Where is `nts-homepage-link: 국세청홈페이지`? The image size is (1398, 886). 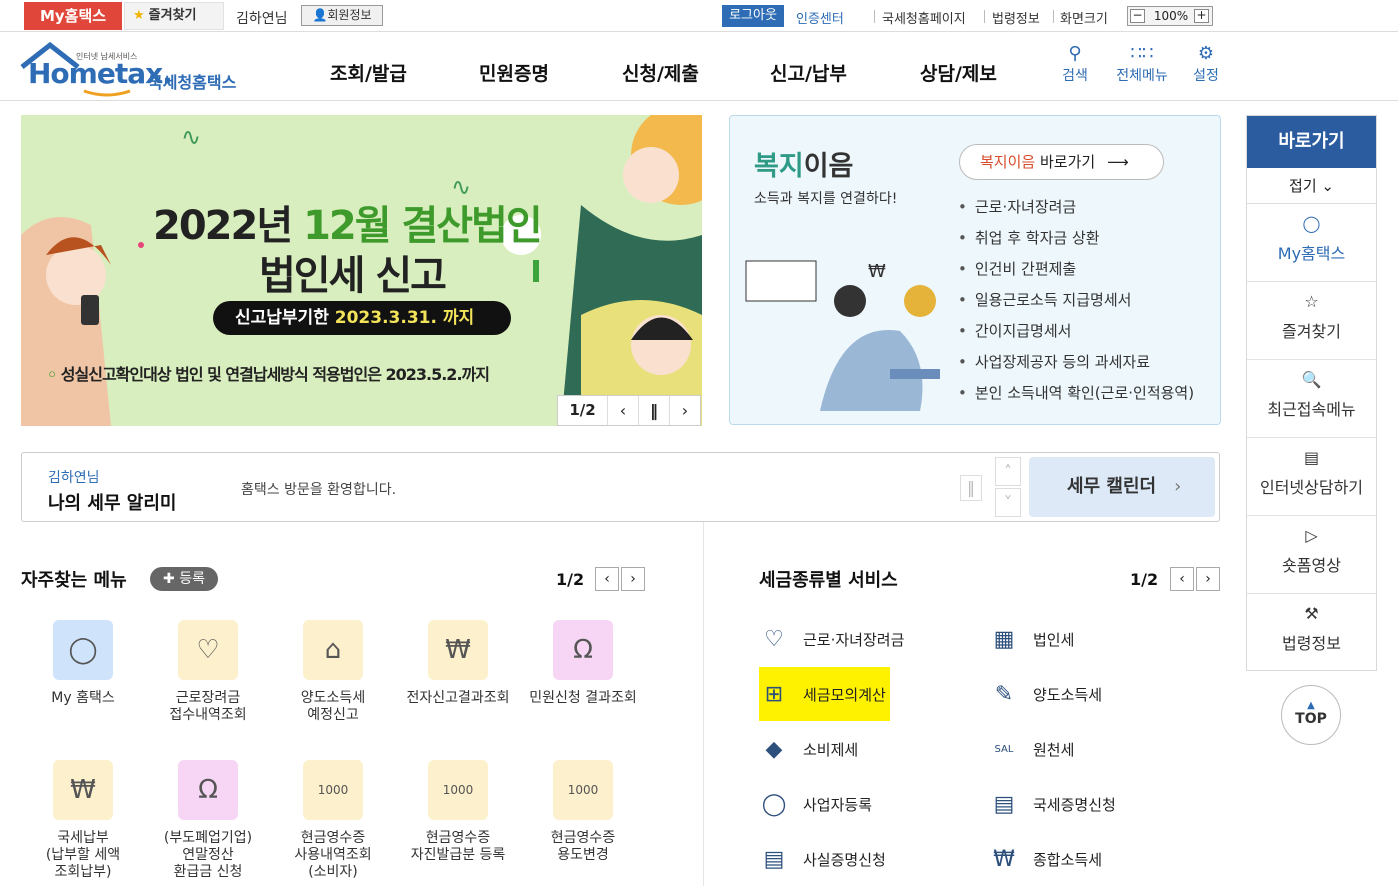
nts-homepage-link: 국세청홈페이지 is located at coordinates (924, 17).